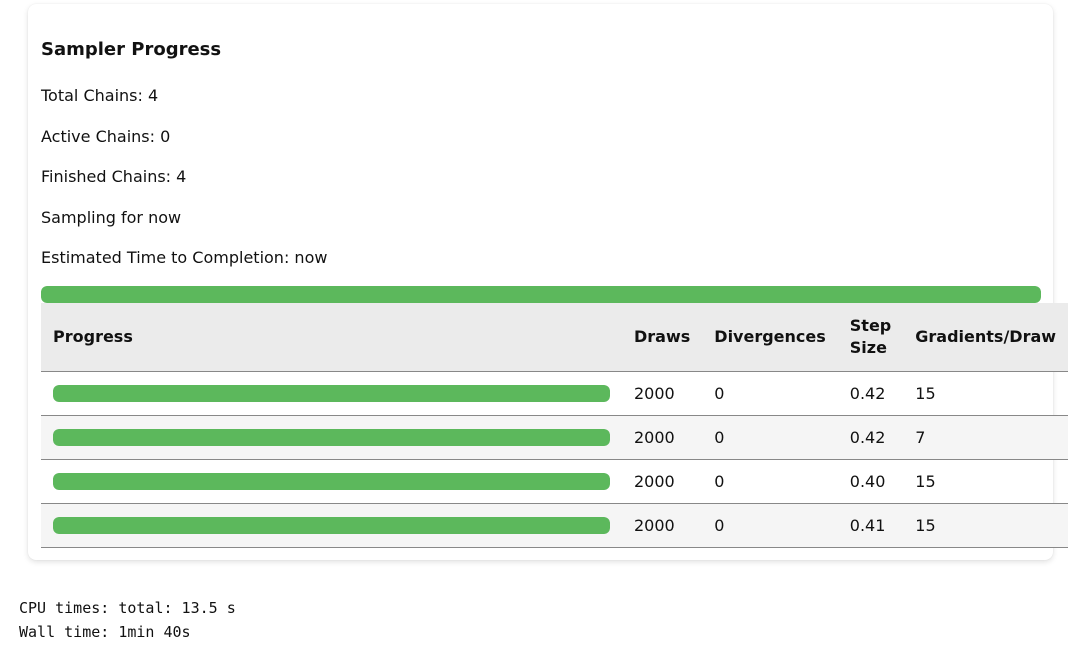 This screenshot has height=649, width=1071. I want to click on overall-progress-bar, so click(541, 294).